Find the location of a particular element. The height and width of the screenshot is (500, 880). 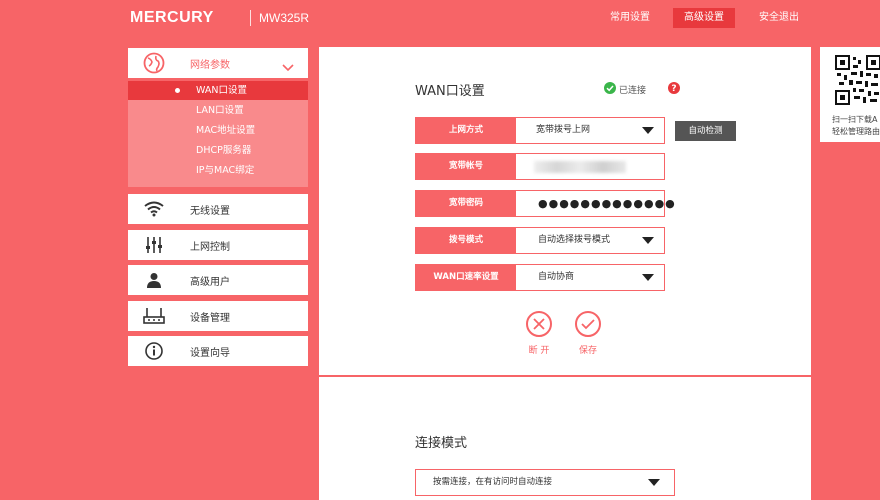

sidebar-item-label: 无线设置 is located at coordinates (210, 211).